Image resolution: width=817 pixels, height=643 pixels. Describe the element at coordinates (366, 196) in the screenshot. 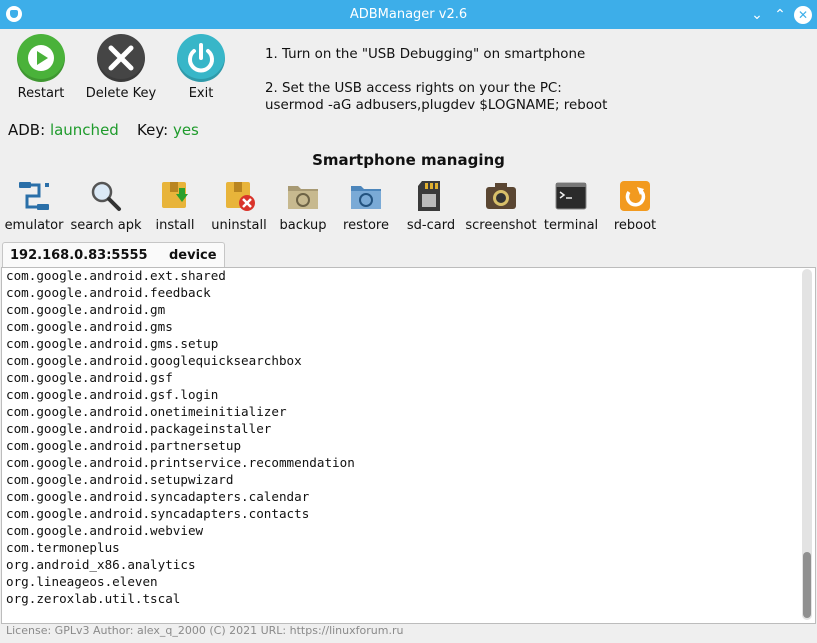

I see `restore-icon` at that location.